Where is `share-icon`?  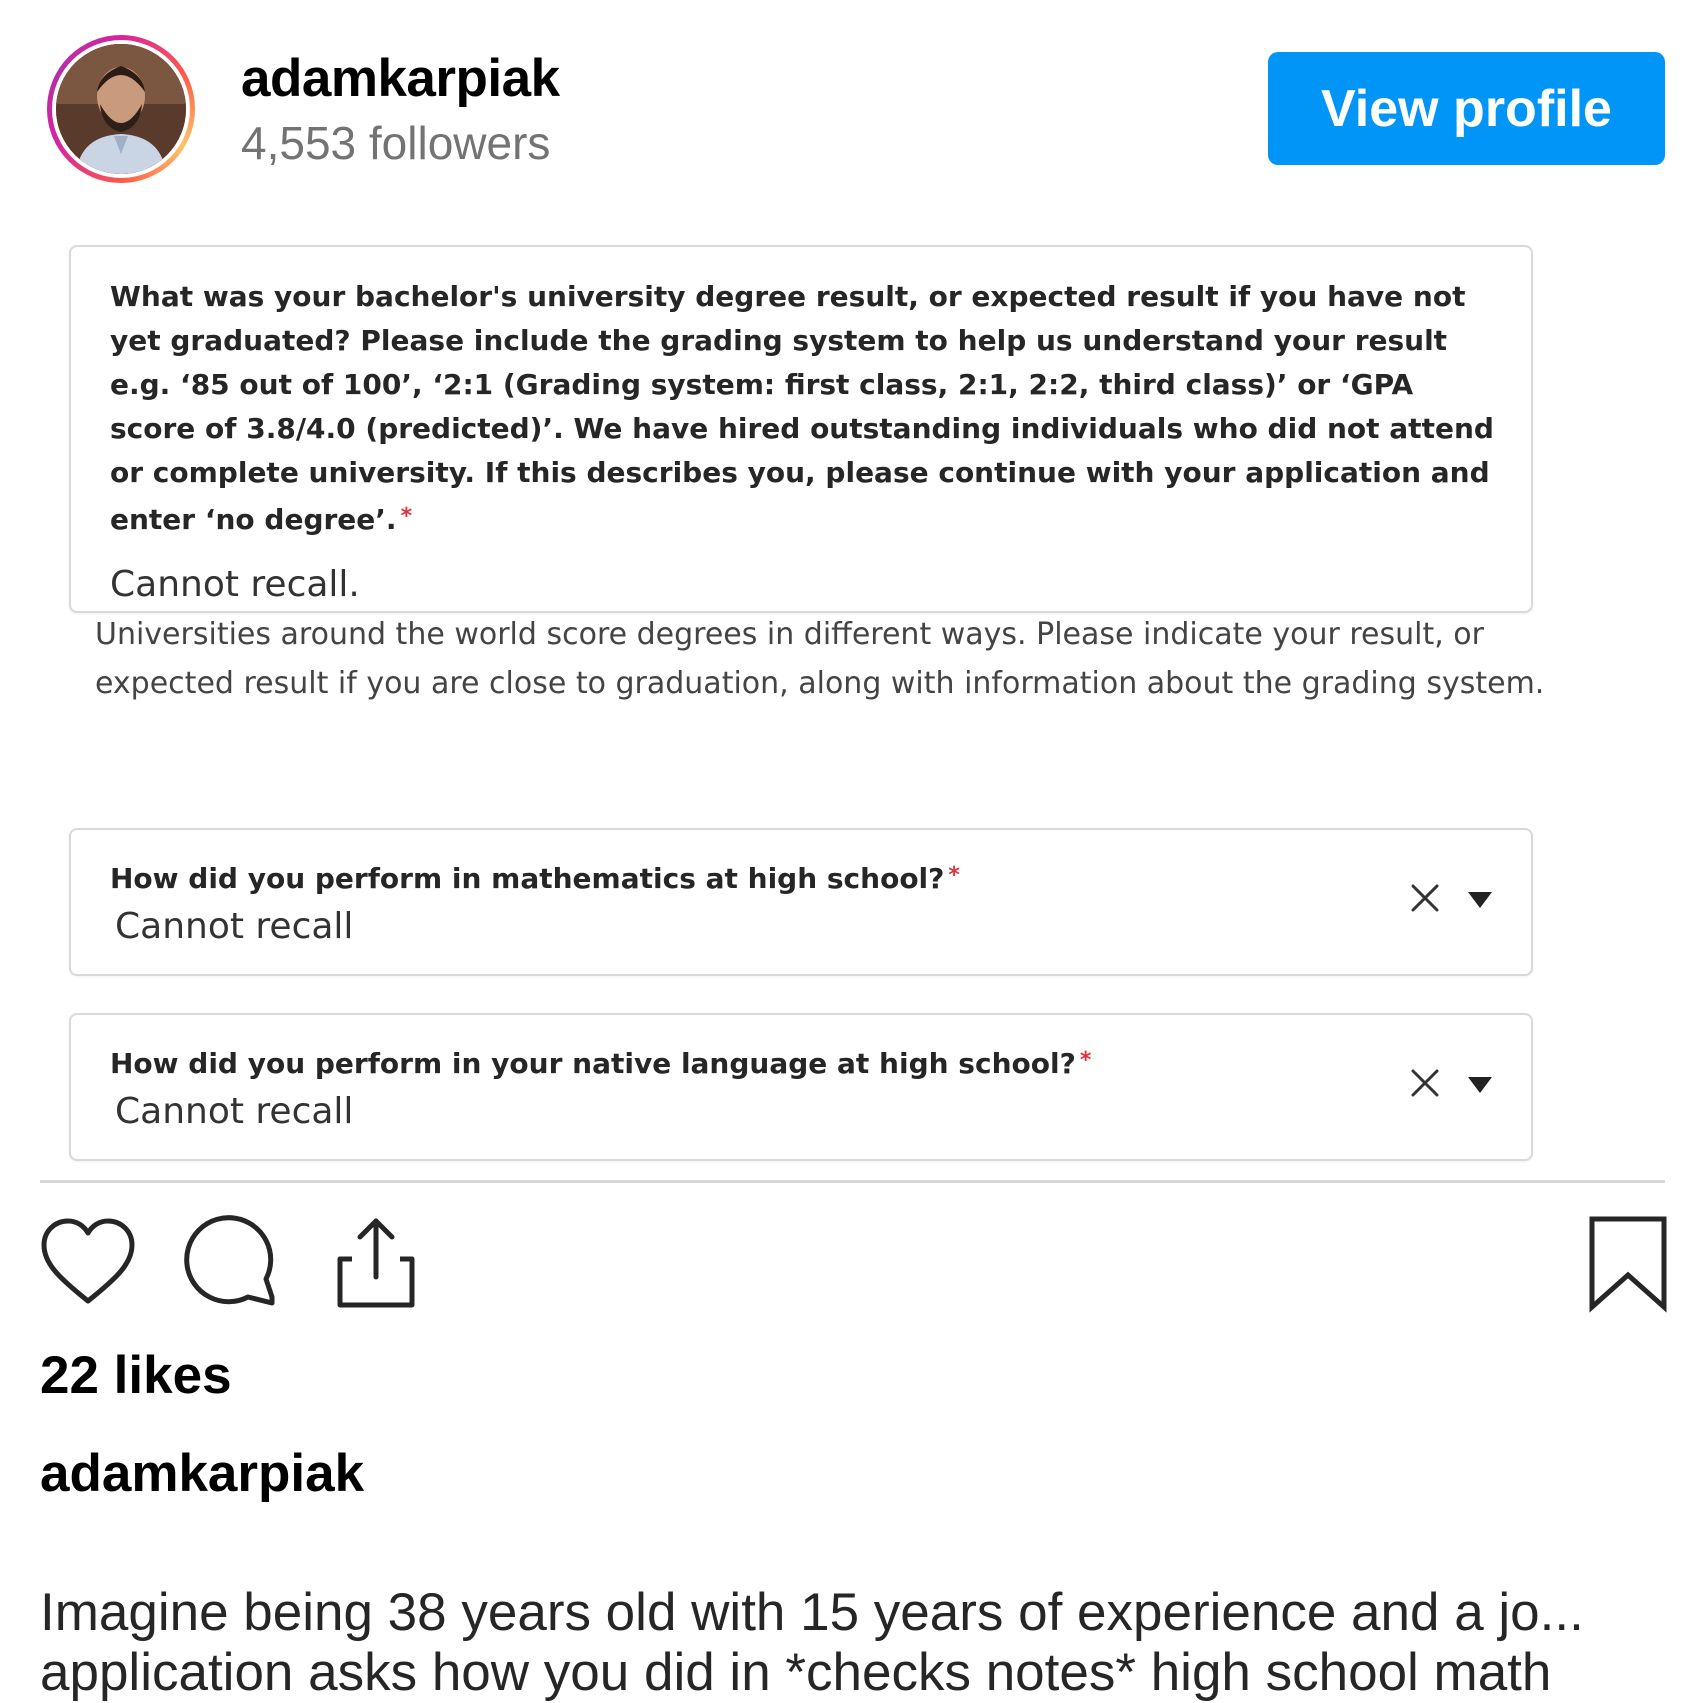
share-icon is located at coordinates (376, 1263).